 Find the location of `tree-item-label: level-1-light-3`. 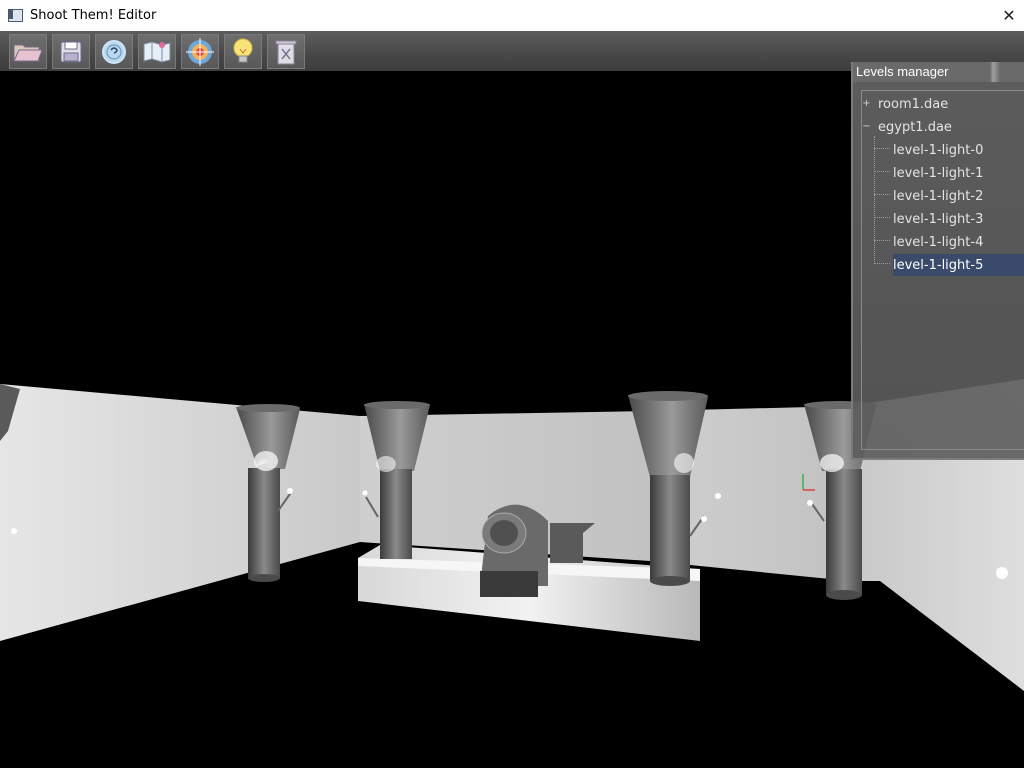

tree-item-label: level-1-light-3 is located at coordinates (938, 219).